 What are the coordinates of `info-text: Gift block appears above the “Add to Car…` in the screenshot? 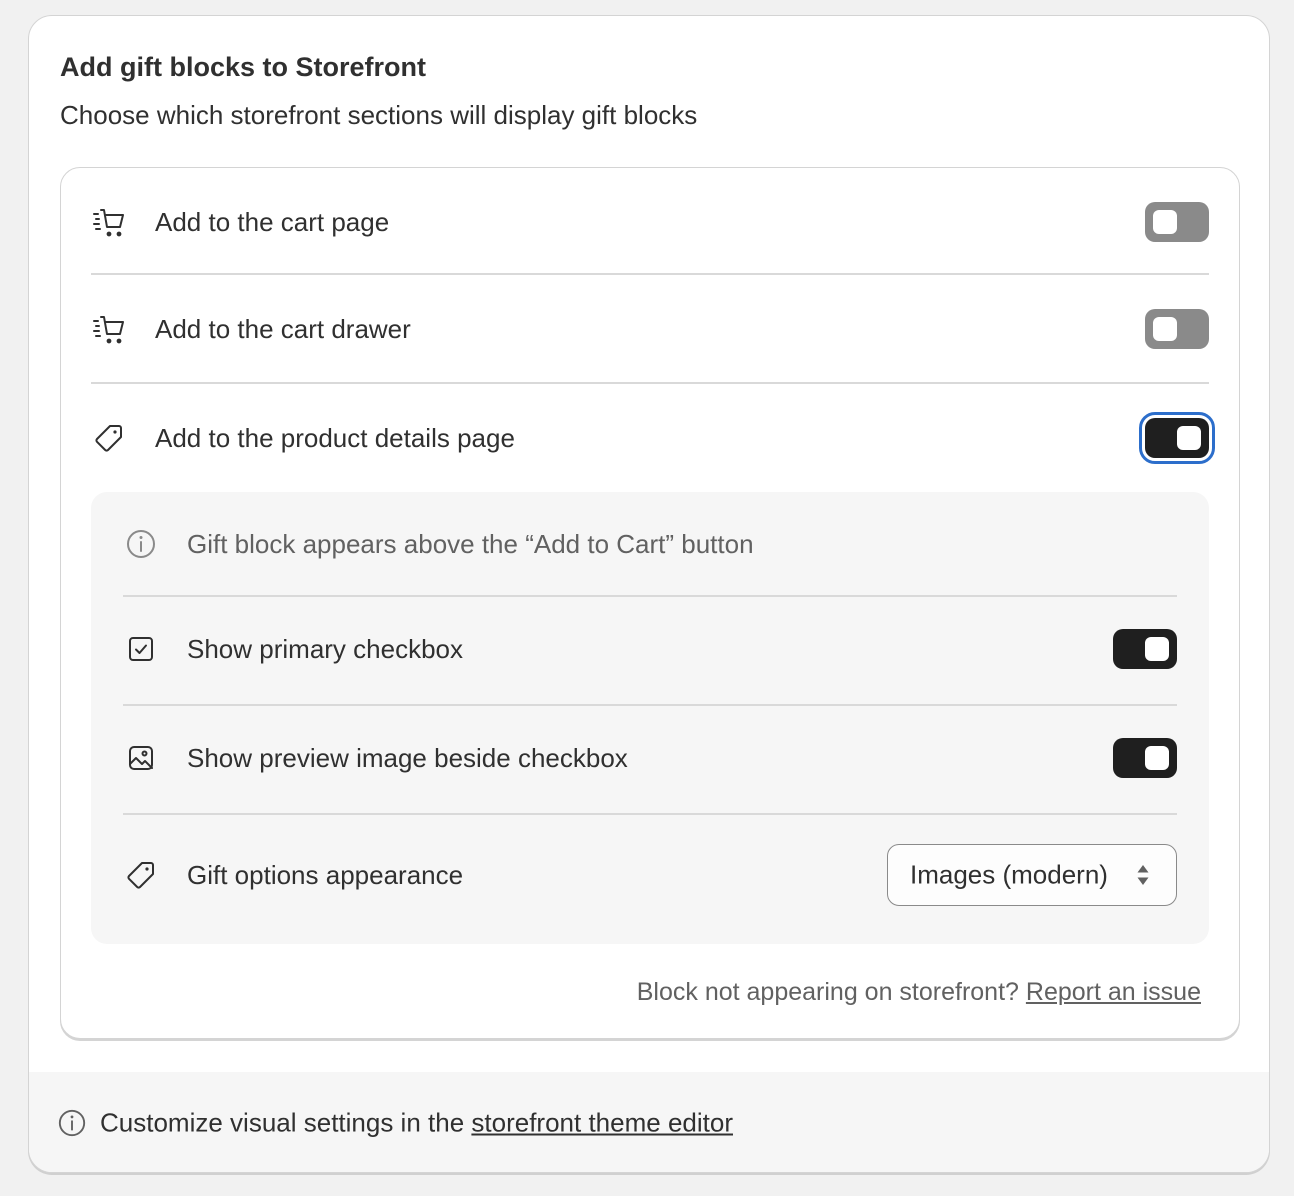 It's located at (470, 544).